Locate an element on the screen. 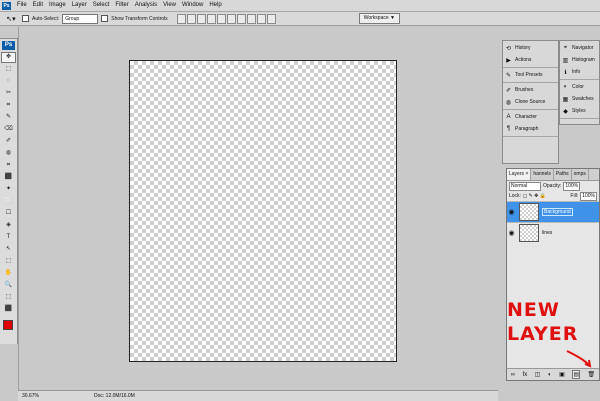 This screenshot has height=401, width=600. swatches-panel-tab: ▦ Swatches is located at coordinates (579, 99).